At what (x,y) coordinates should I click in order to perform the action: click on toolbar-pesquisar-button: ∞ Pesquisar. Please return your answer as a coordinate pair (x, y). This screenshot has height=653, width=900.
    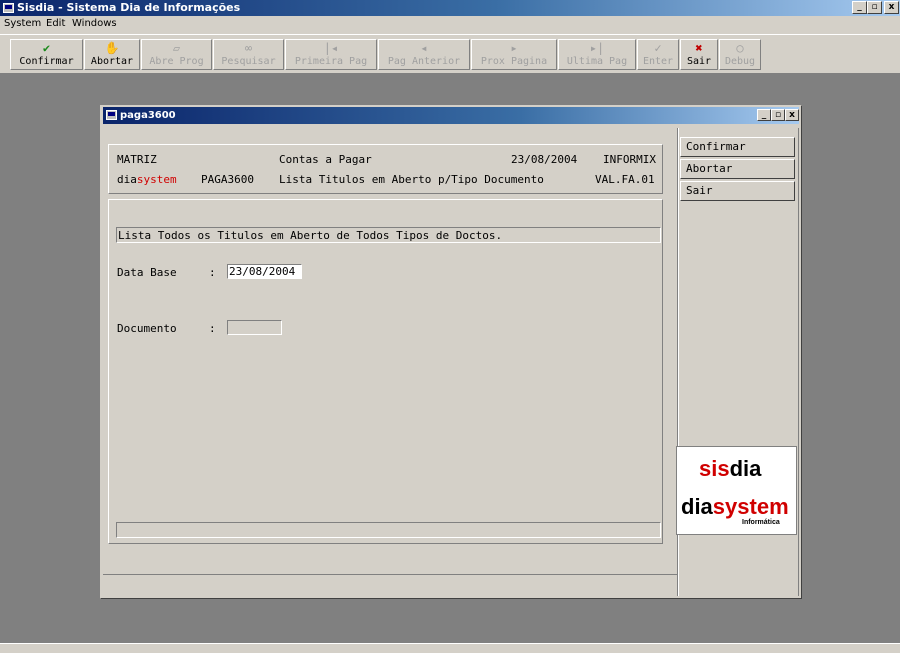
    Looking at the image, I should click on (248, 54).